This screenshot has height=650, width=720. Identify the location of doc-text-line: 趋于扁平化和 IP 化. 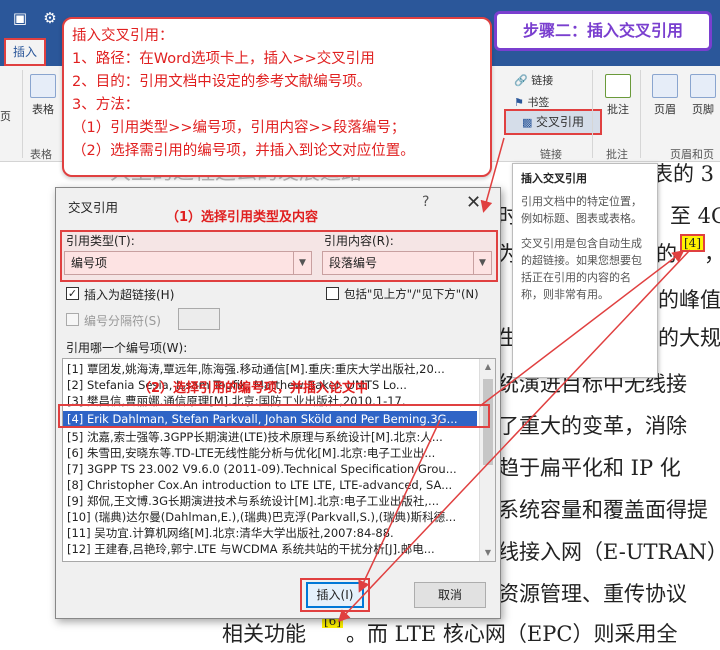
(589, 468).